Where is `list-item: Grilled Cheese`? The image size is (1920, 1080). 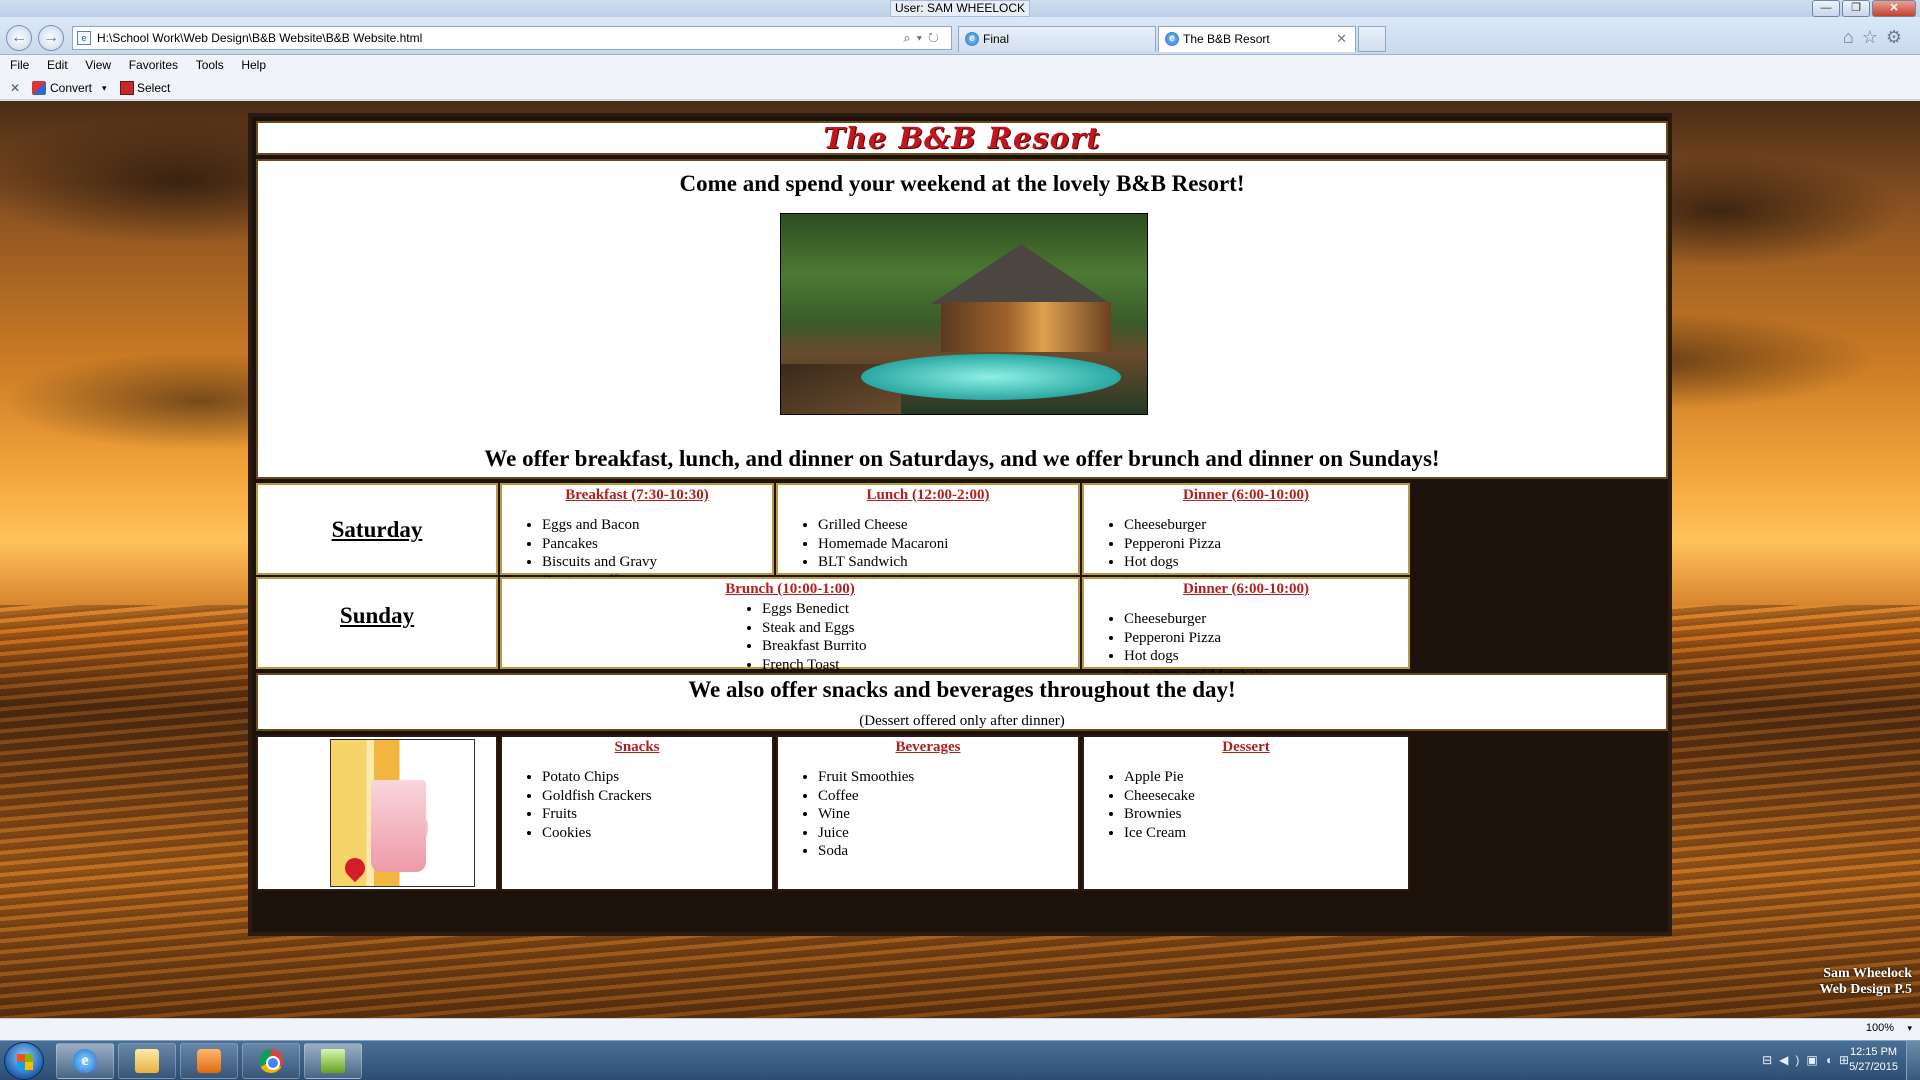
list-item: Grilled Cheese is located at coordinates (948, 525).